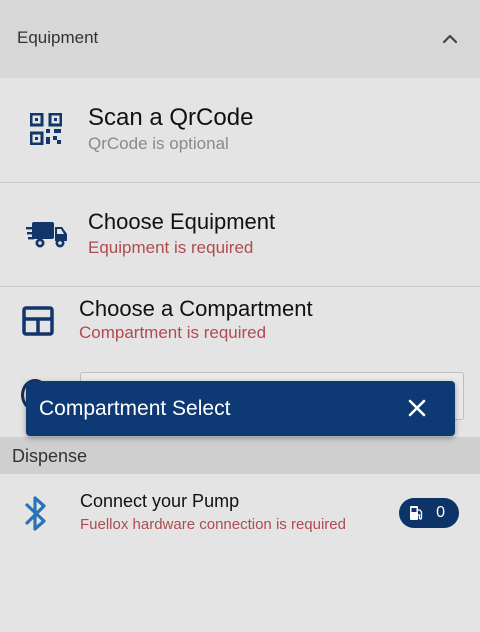 This screenshot has width=480, height=632. I want to click on bluetooth-icon, so click(35, 513).